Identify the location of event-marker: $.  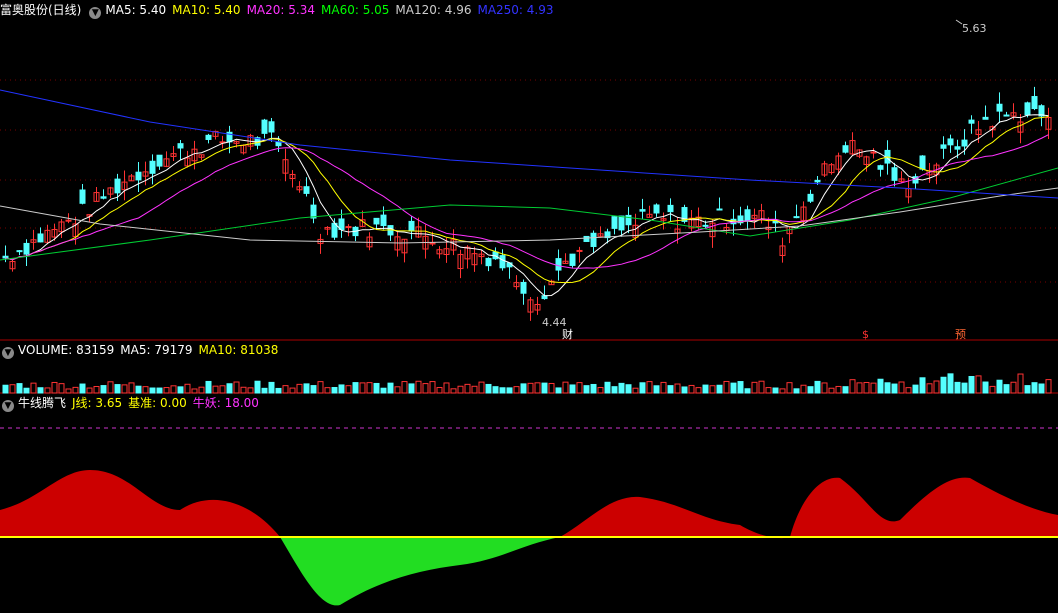
(865, 334).